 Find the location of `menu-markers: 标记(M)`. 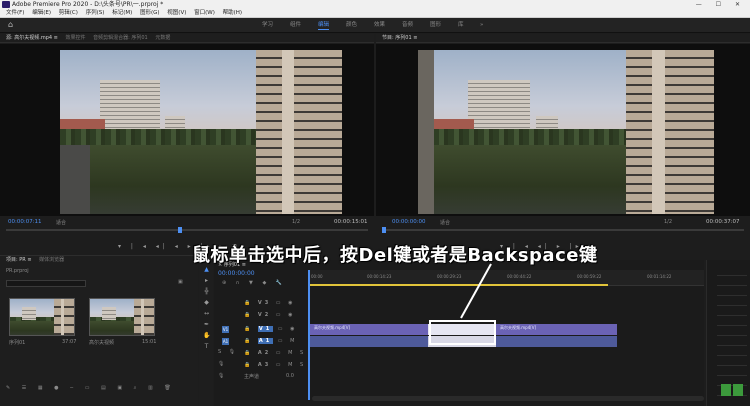

menu-markers: 标记(M) is located at coordinates (122, 13).